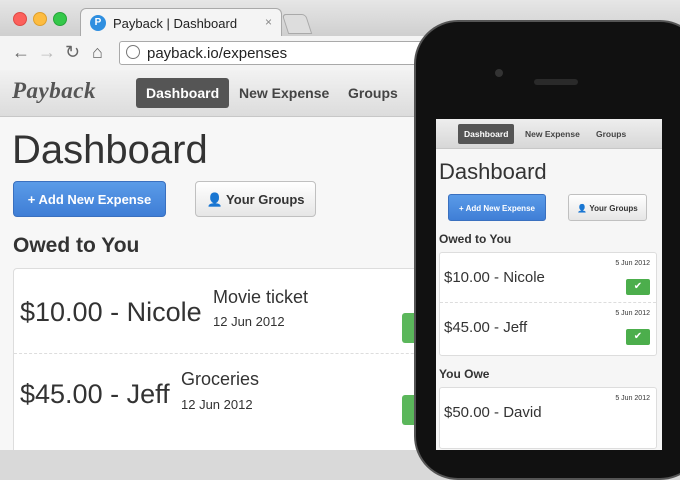  Describe the element at coordinates (183, 93) in the screenshot. I see `nav-dashboard: Dashboard` at that location.